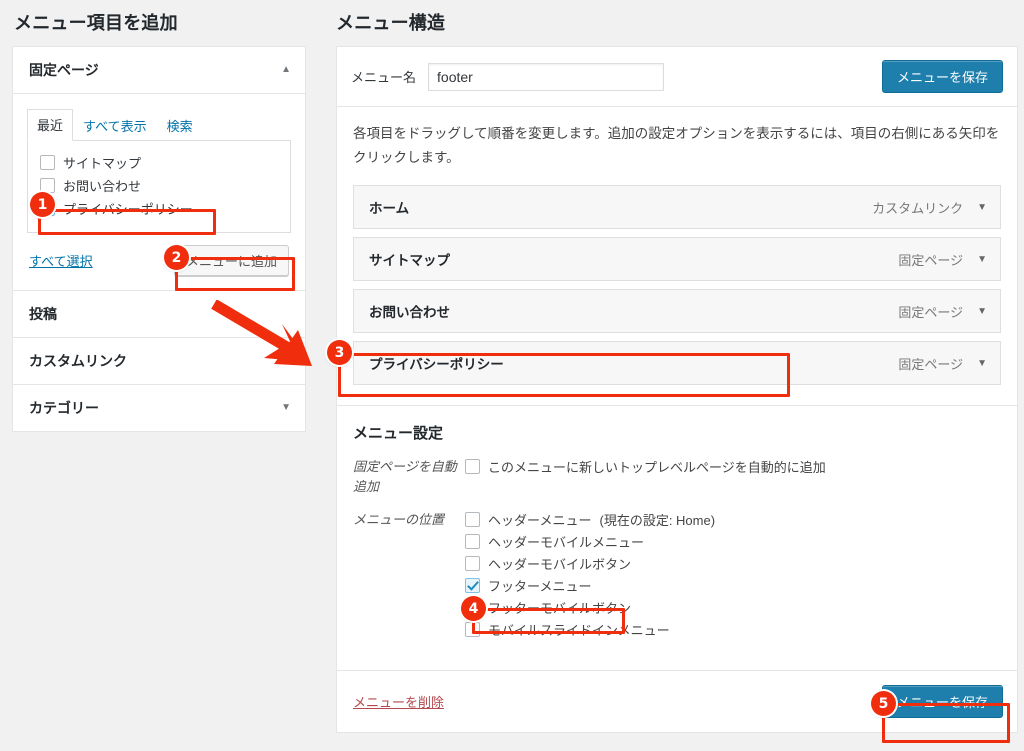 The height and width of the screenshot is (751, 1024). I want to click on menu-item-title: プライバシーポリシー, so click(436, 365).